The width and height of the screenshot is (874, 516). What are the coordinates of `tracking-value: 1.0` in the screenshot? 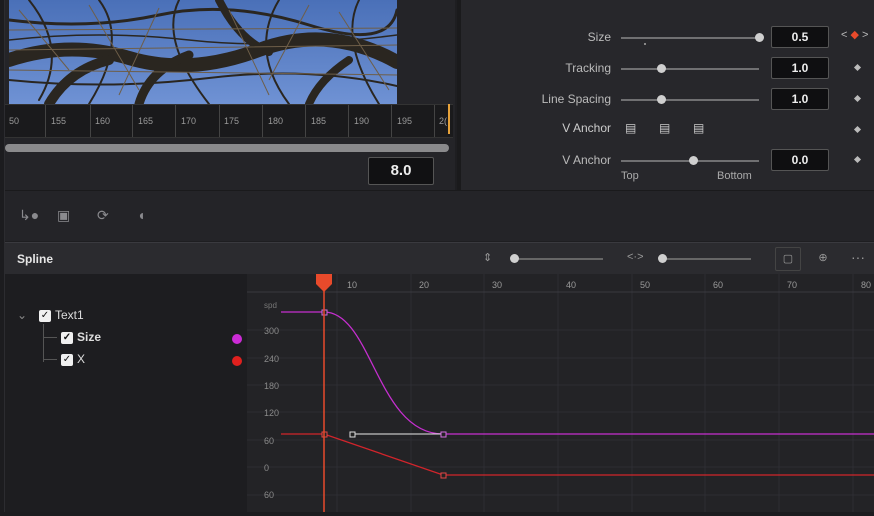 It's located at (800, 68).